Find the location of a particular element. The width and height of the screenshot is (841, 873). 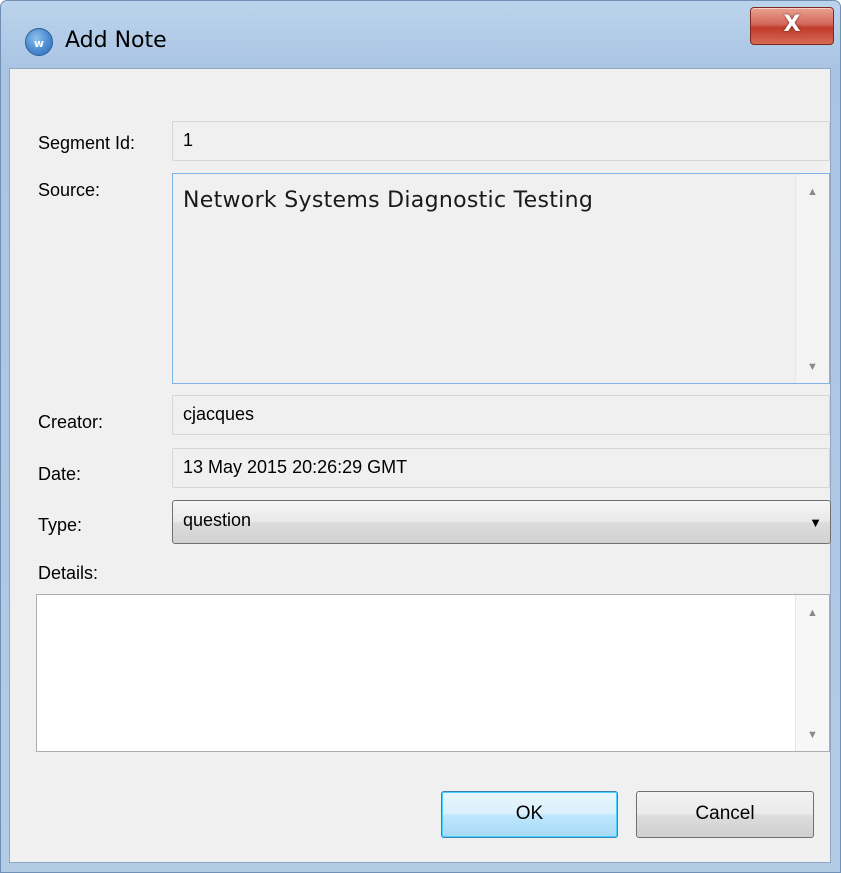

ok-button-label: OK is located at coordinates (529, 813).